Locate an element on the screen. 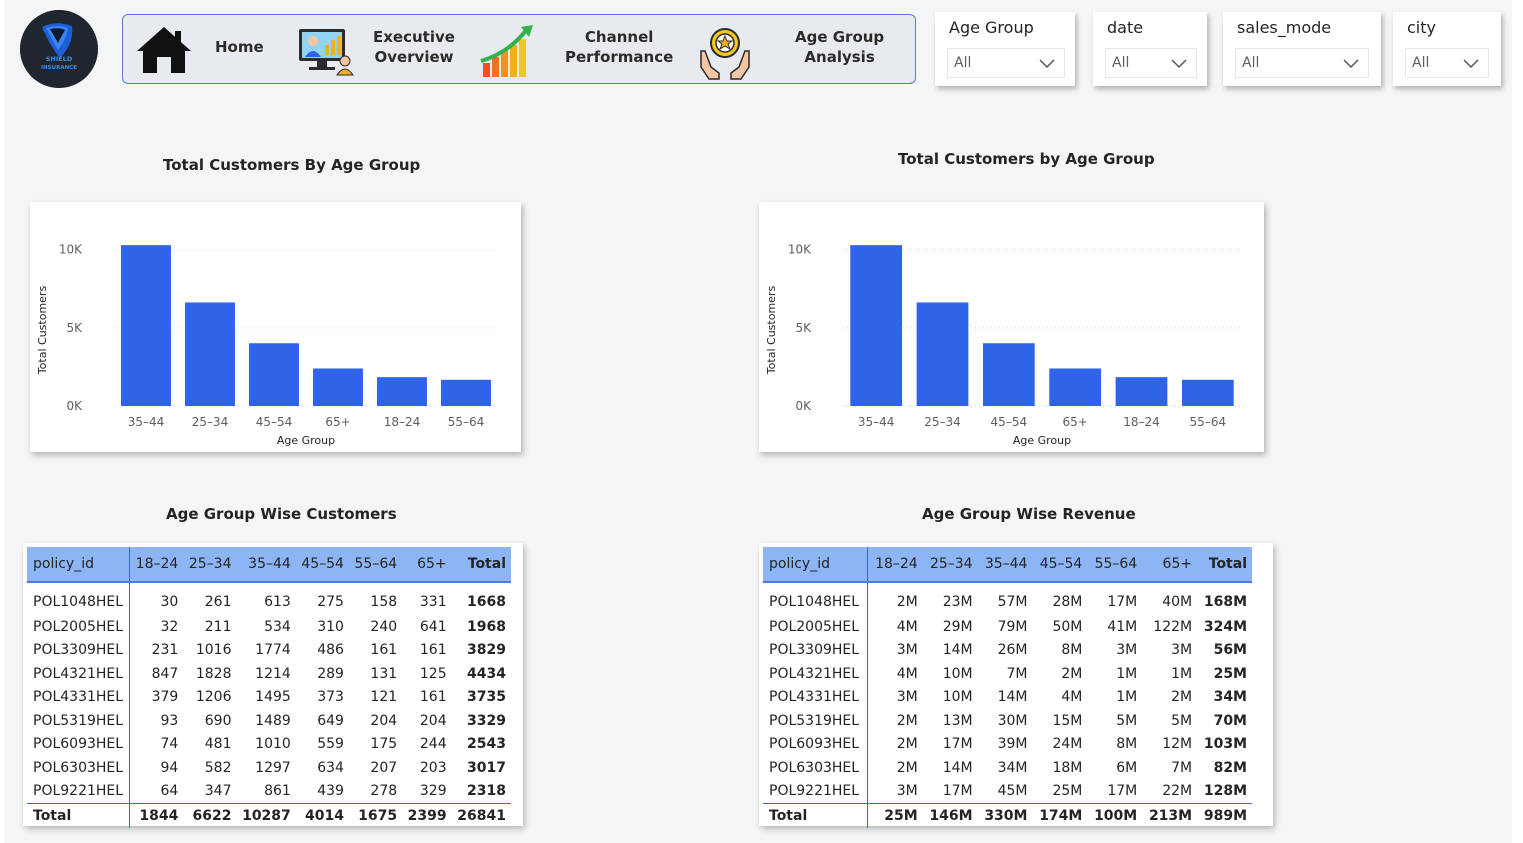  table-cell: 122M is located at coordinates (1173, 626).